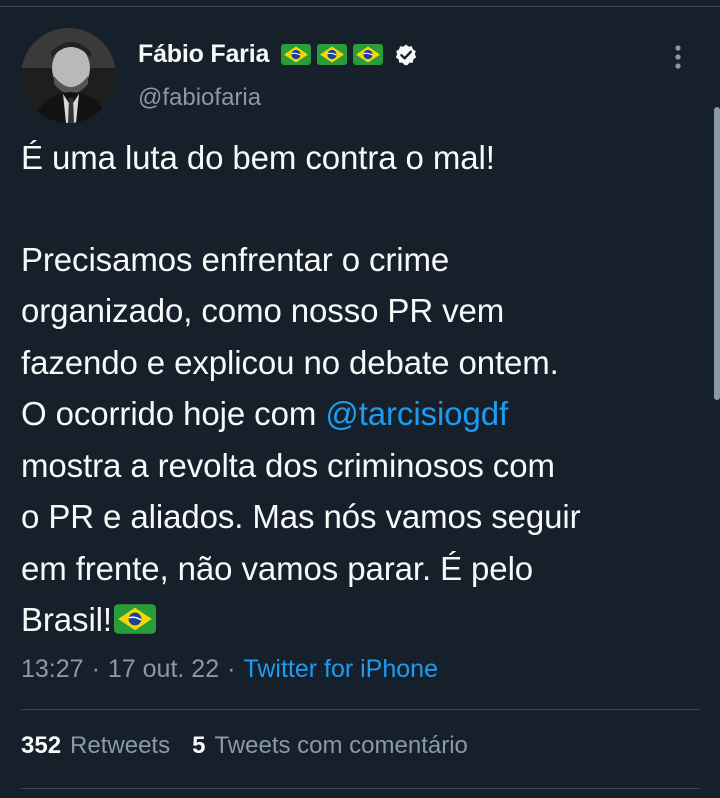 The image size is (720, 798). What do you see at coordinates (258, 157) in the screenshot?
I see `tweet-line: É uma luta do bem contra o mal!` at bounding box center [258, 157].